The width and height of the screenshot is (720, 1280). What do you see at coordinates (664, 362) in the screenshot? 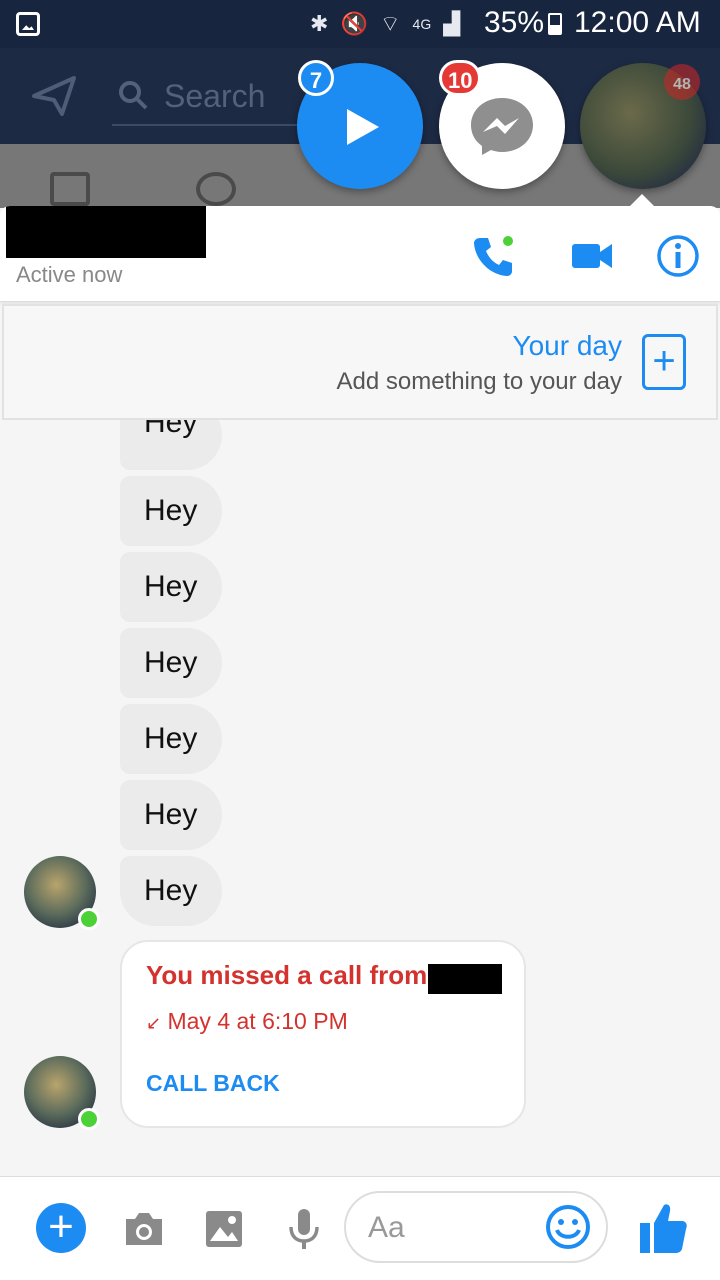
I see `add-story-icon: +` at bounding box center [664, 362].